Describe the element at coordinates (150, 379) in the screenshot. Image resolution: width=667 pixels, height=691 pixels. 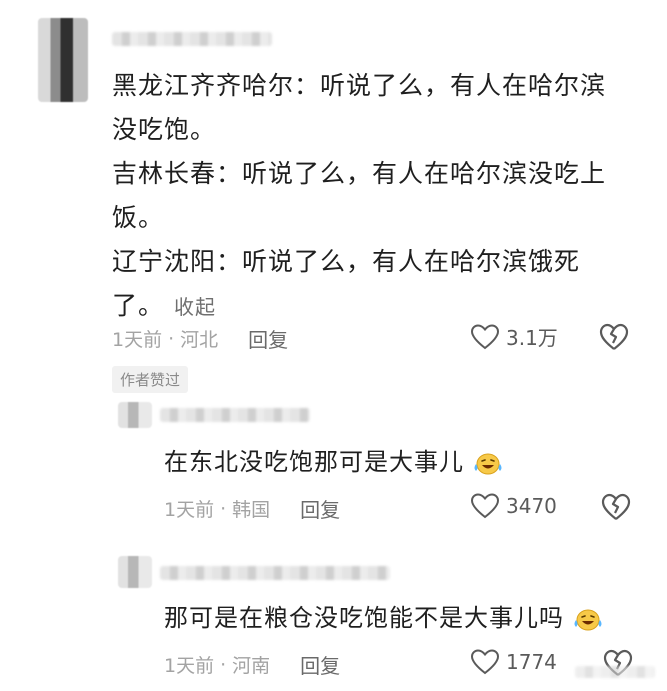
I see `author-liked-badge: 作者赞过` at that location.